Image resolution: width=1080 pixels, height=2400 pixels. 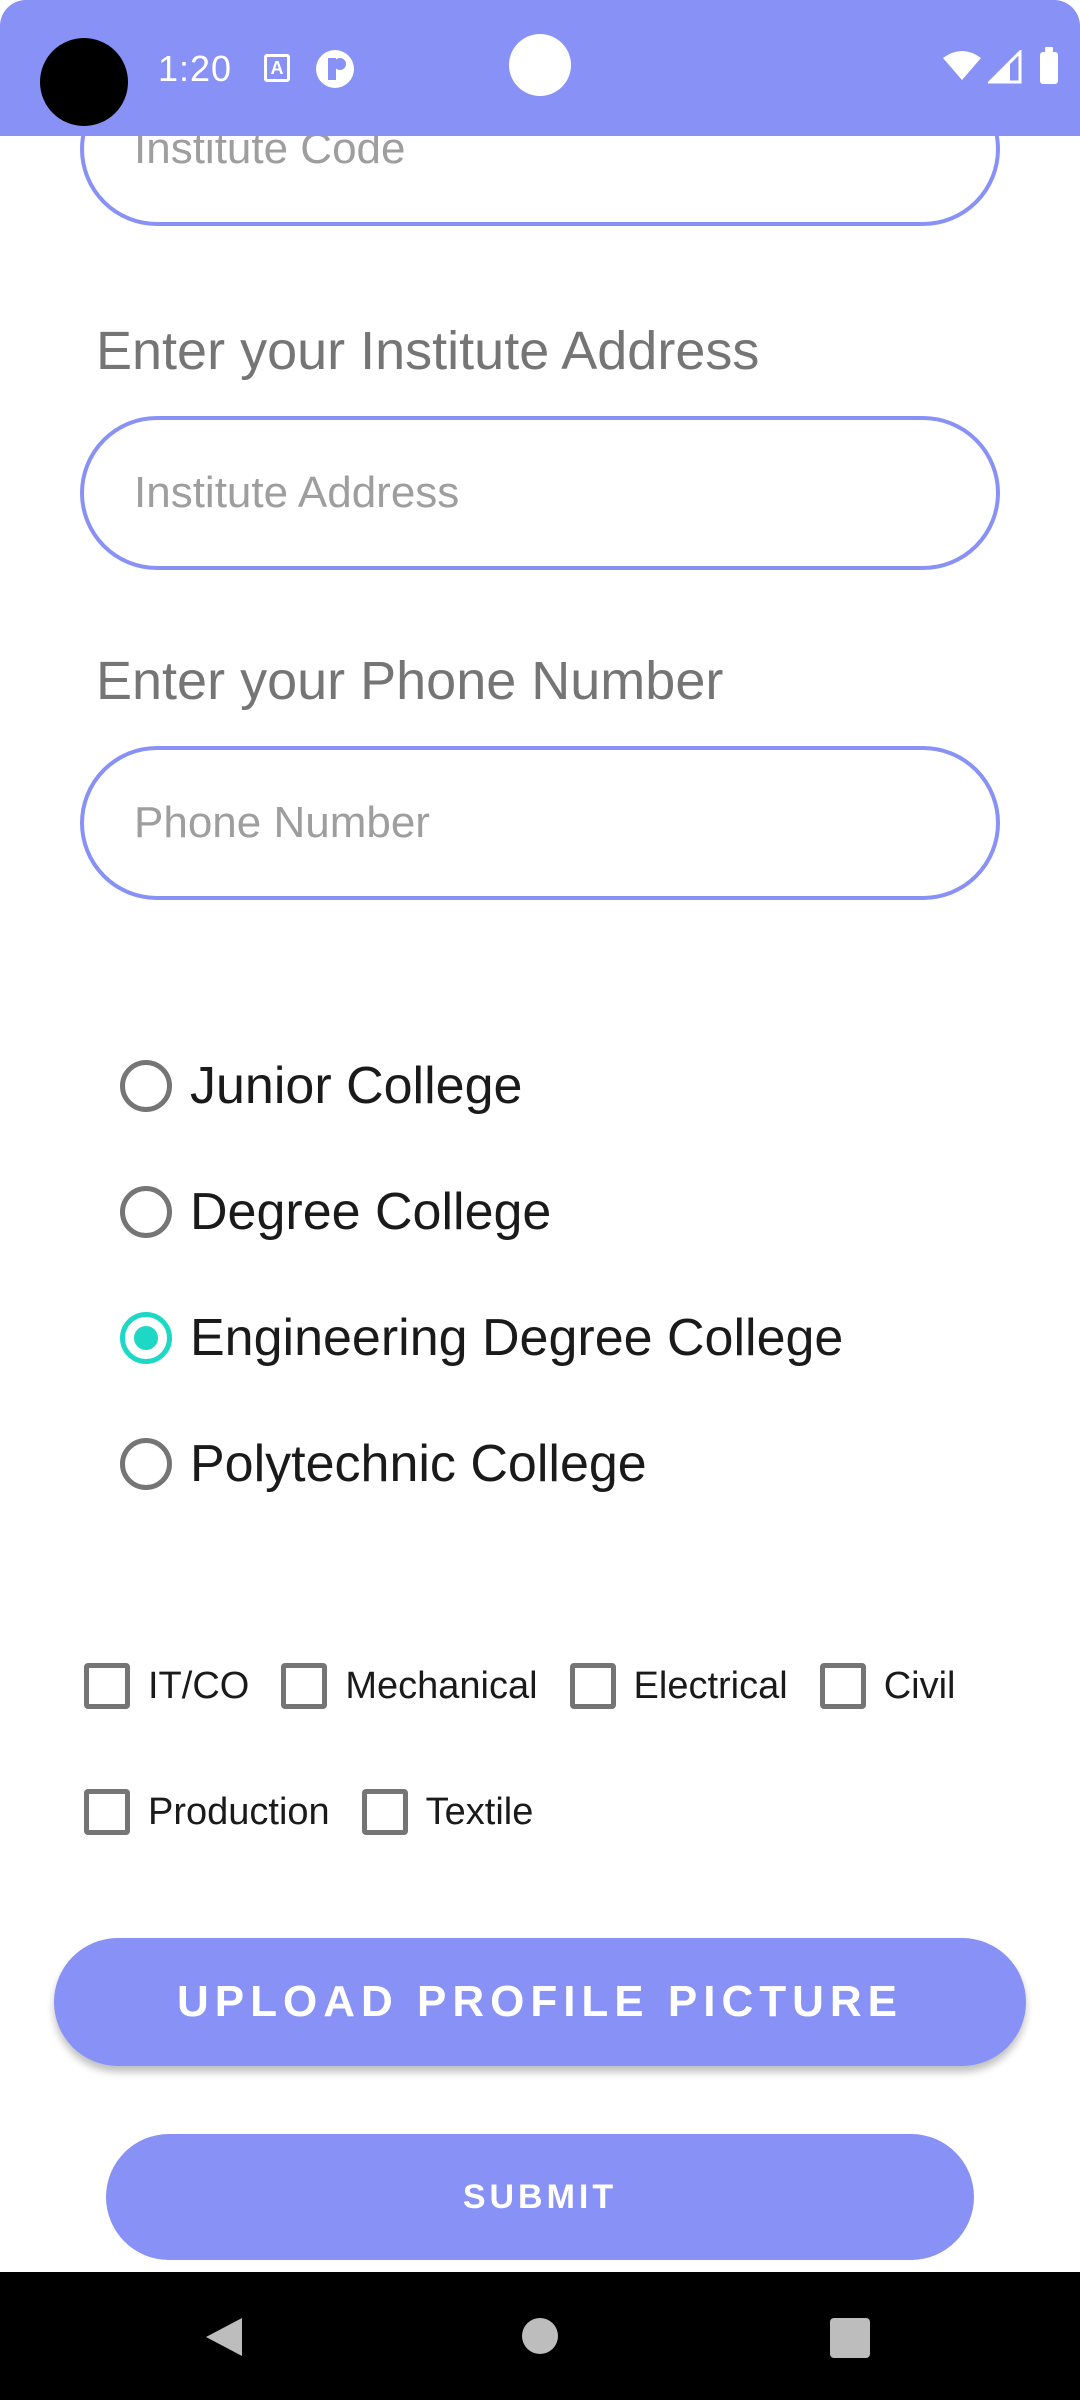 I want to click on branch-checkbox-row-1: IT/CO Mechanical Electrical Civil, so click(x=535, y=1686).